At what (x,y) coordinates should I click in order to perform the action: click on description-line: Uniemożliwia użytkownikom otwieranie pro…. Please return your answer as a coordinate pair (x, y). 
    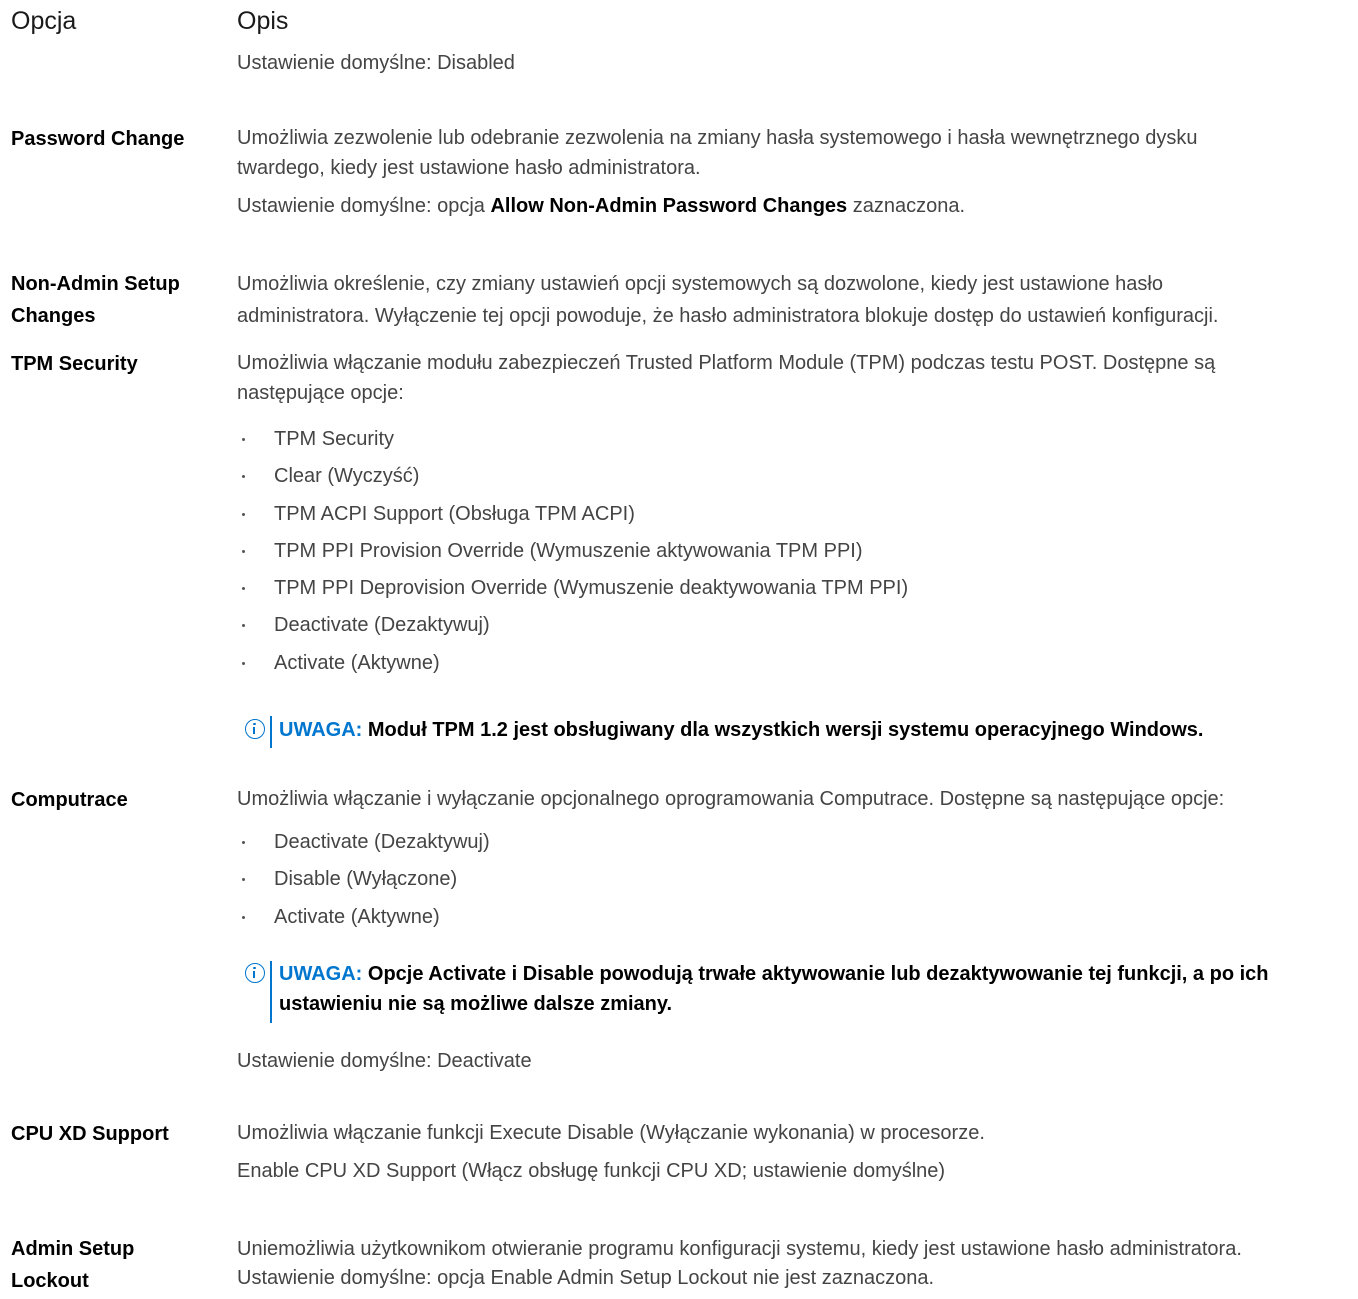
    Looking at the image, I should click on (739, 1249).